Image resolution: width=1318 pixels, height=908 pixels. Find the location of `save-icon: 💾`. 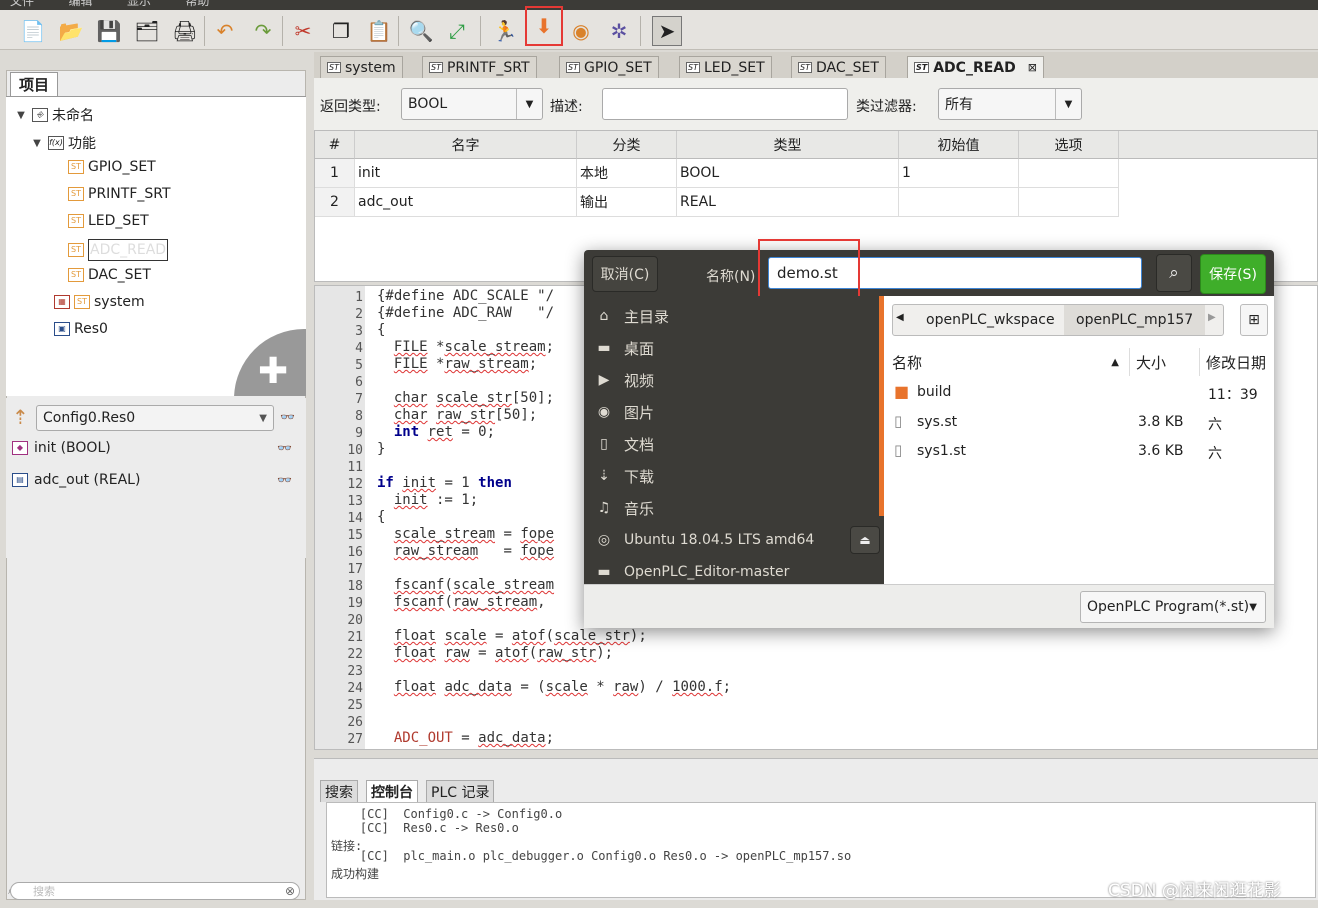

save-icon: 💾 is located at coordinates (109, 31).